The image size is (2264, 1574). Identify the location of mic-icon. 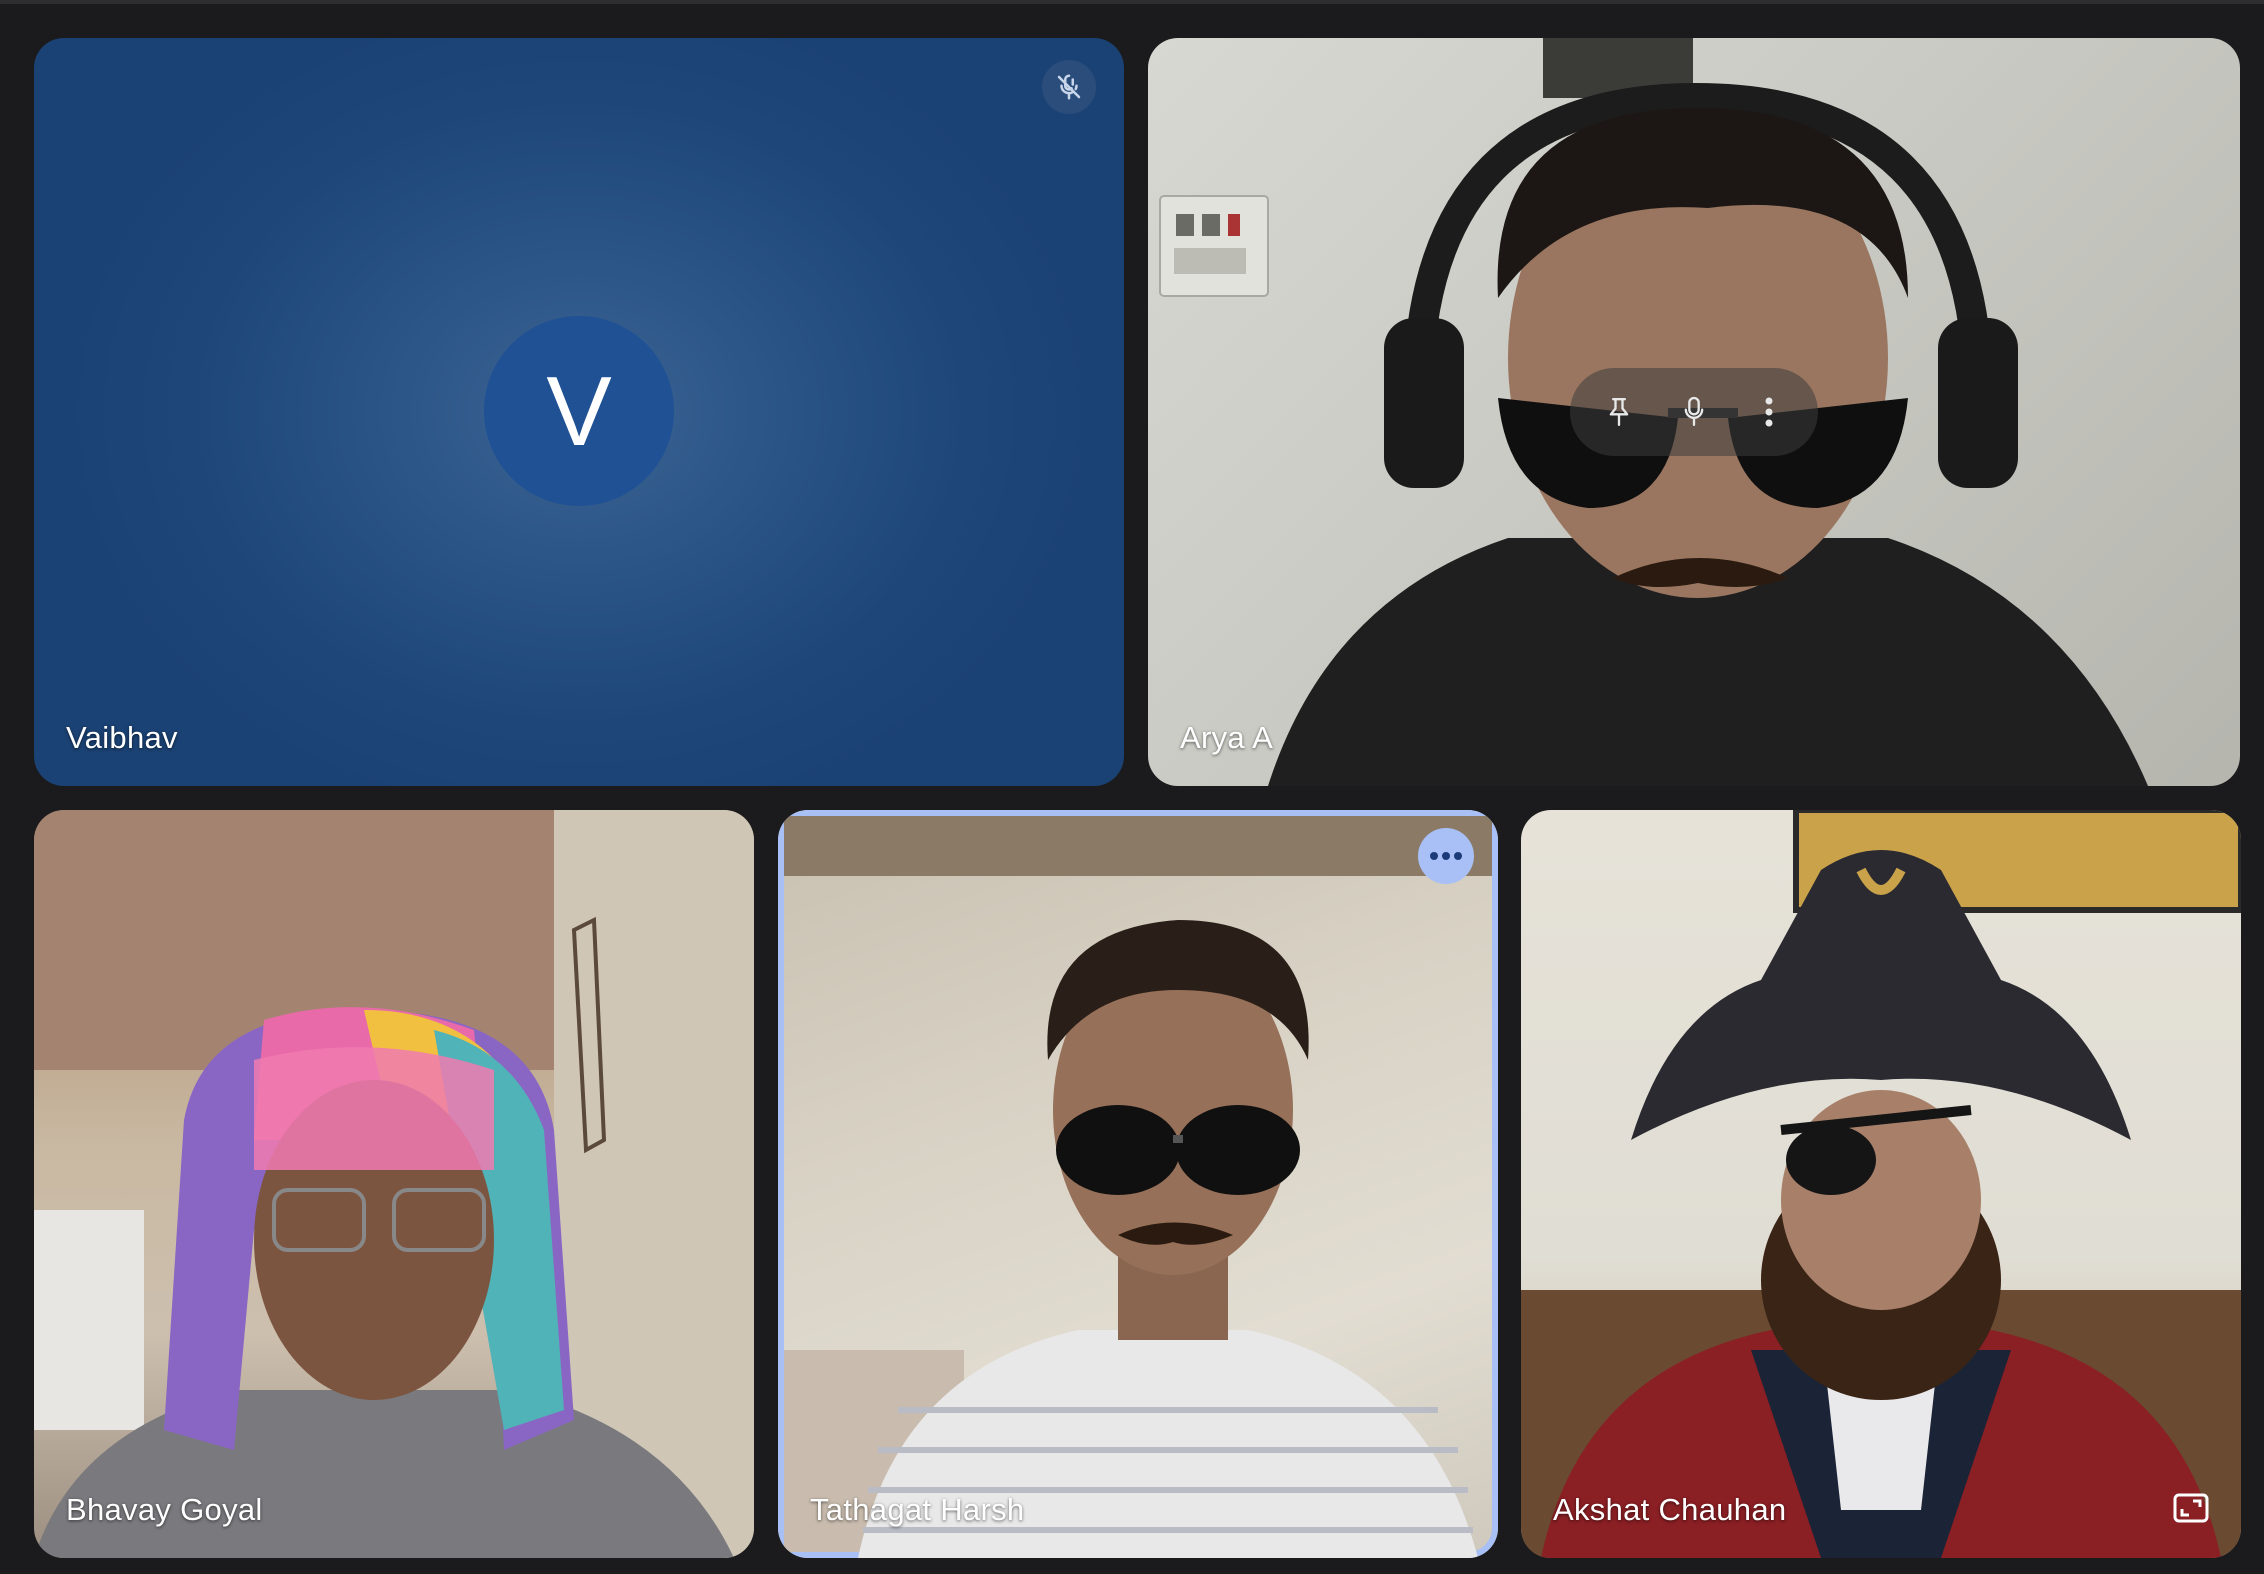
(1694, 412).